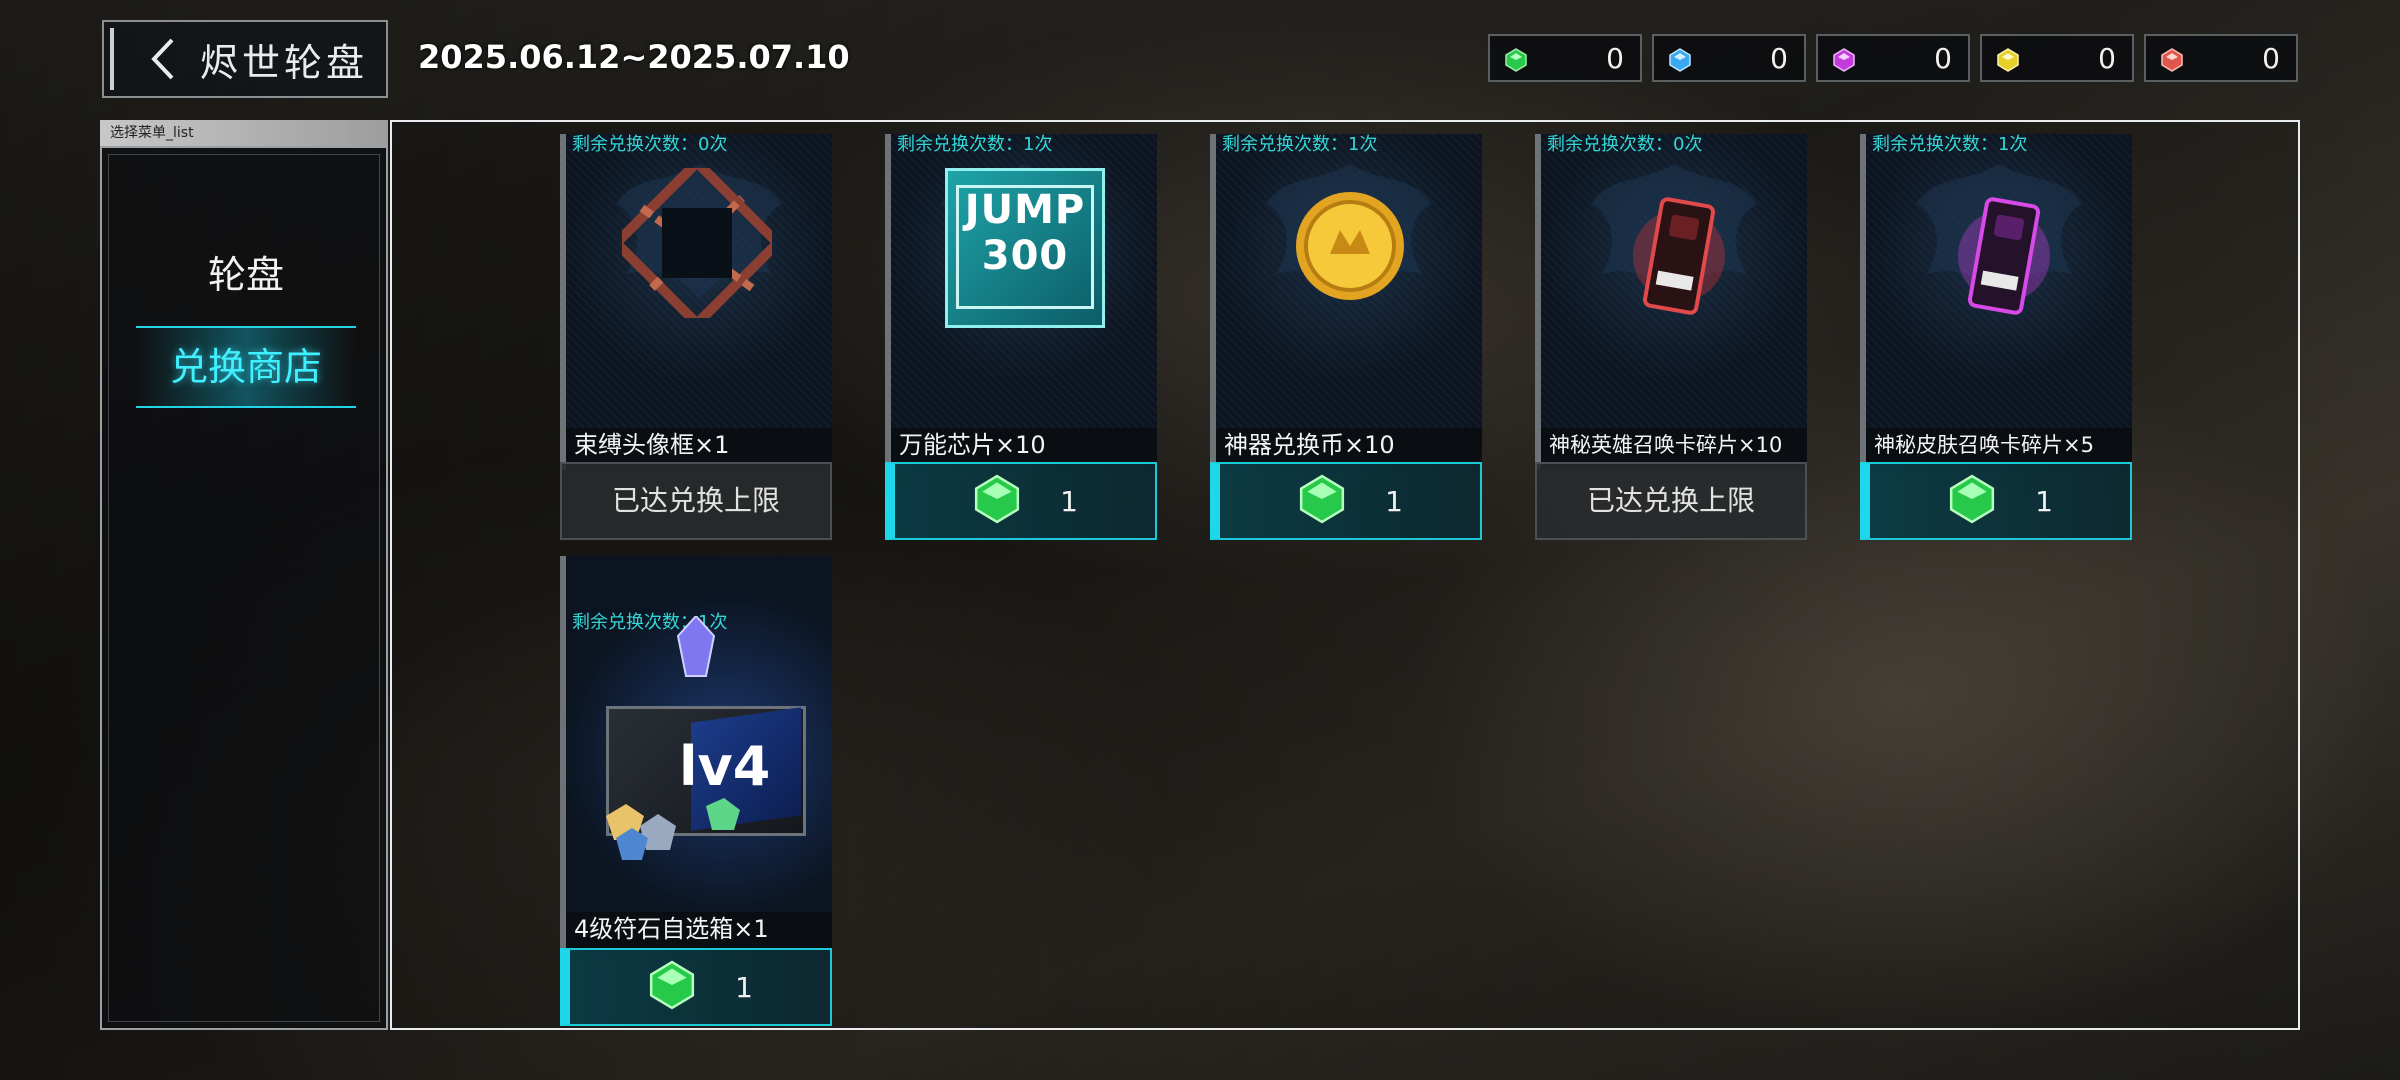 The image size is (2400, 1080). What do you see at coordinates (246, 271) in the screenshot?
I see `sidebar-item-wheel: 轮盘` at bounding box center [246, 271].